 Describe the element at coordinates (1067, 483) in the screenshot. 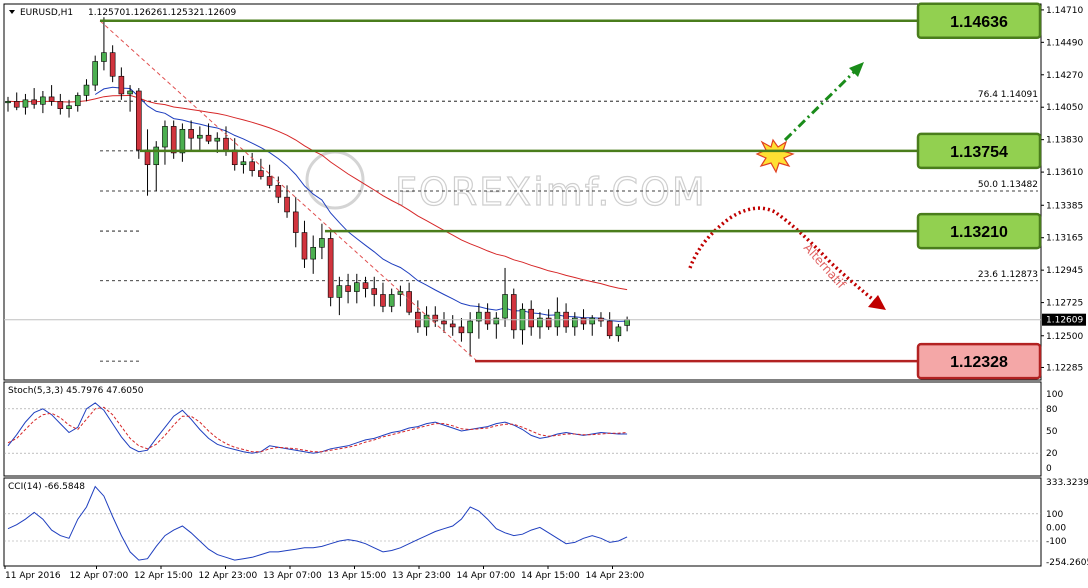

I see `cci-tick-label: 333.3239` at that location.